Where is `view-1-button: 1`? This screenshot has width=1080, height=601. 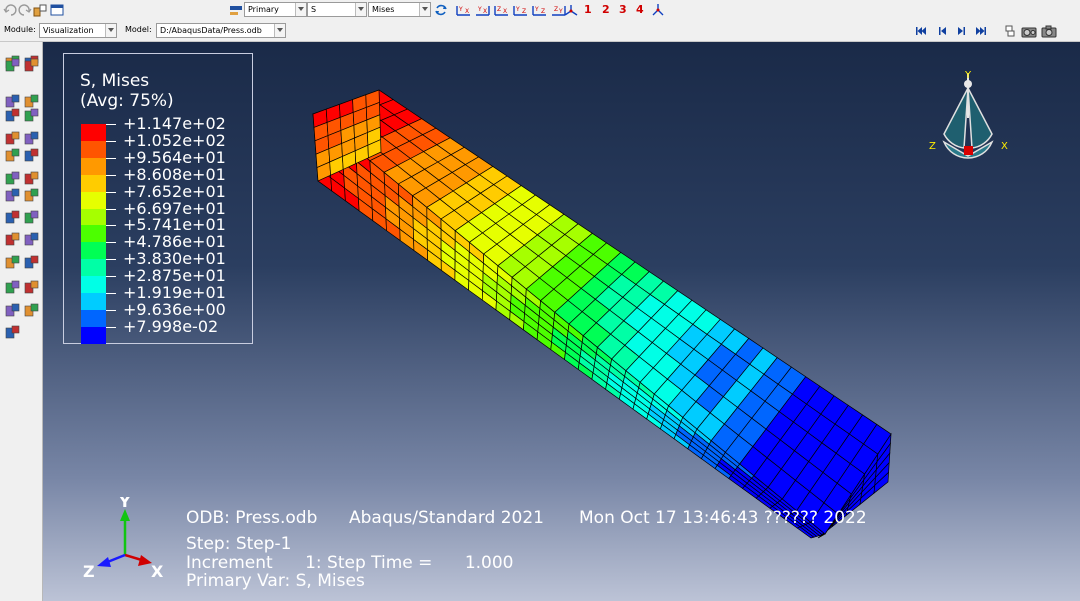
view-1-button: 1 is located at coordinates (588, 9).